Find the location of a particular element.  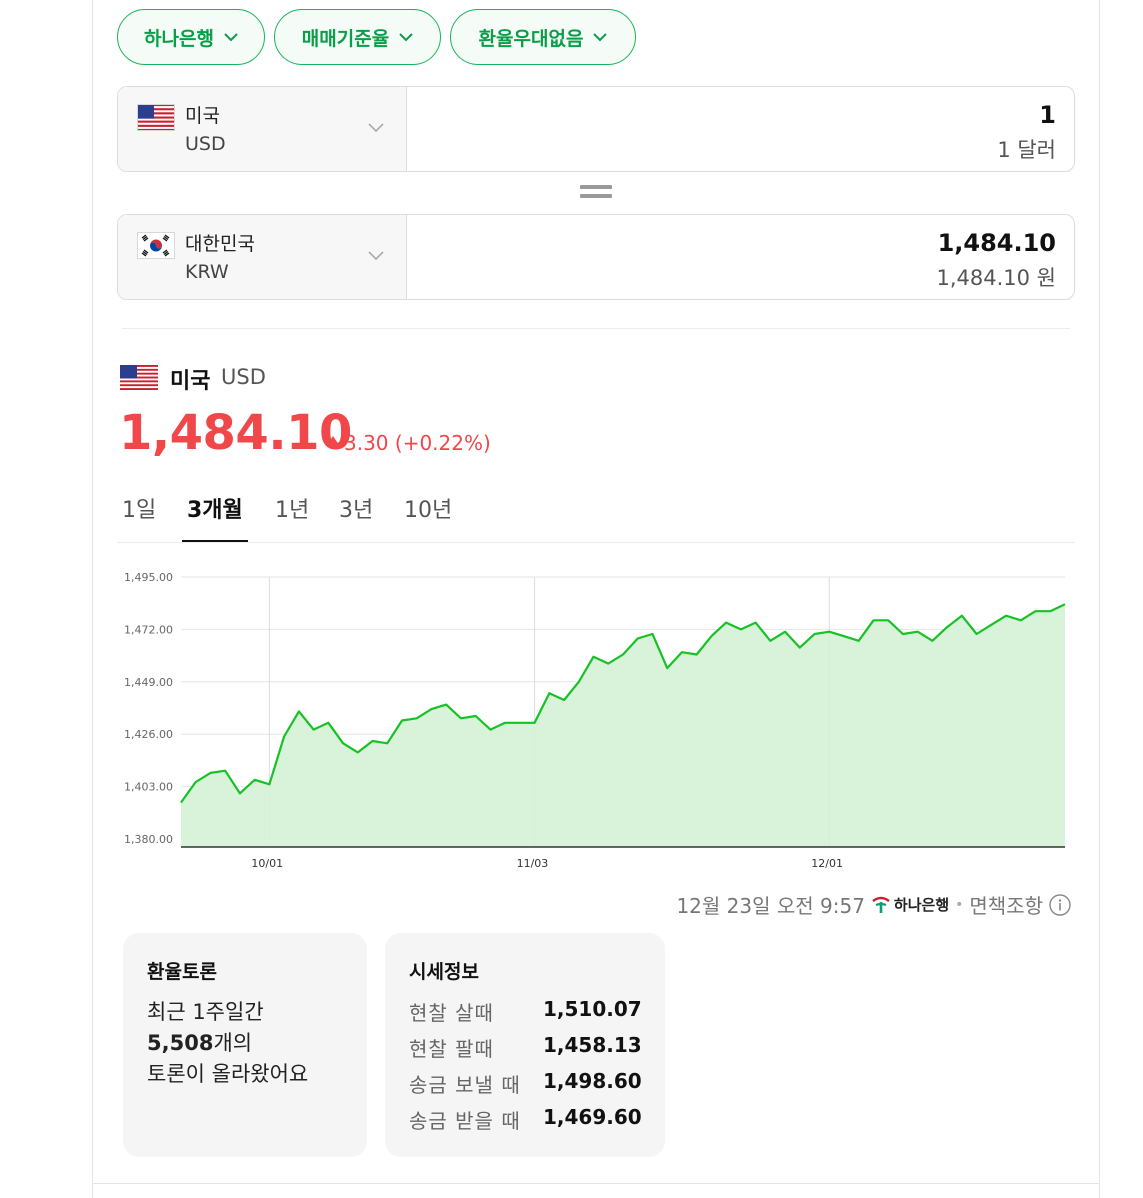

rate-type-filter-button: 매매기준율 is located at coordinates (357, 37).